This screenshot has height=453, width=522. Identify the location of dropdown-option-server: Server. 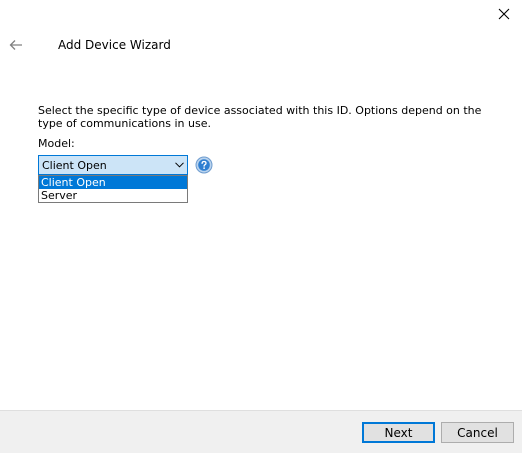
(113, 195).